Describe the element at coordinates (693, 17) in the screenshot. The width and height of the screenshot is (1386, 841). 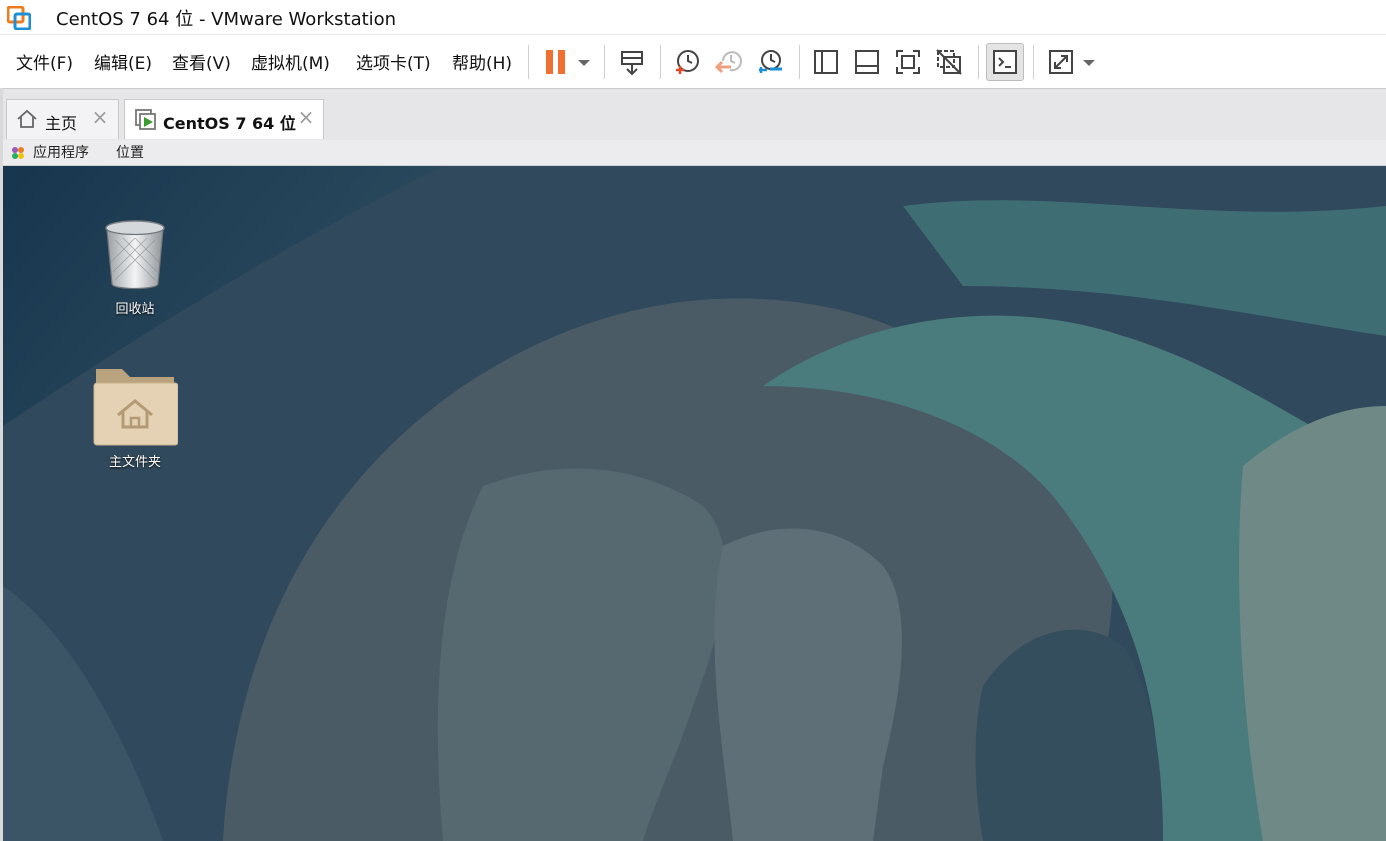
I see `title-bar: CentOS 7 64 位 - VMware Workstation` at that location.